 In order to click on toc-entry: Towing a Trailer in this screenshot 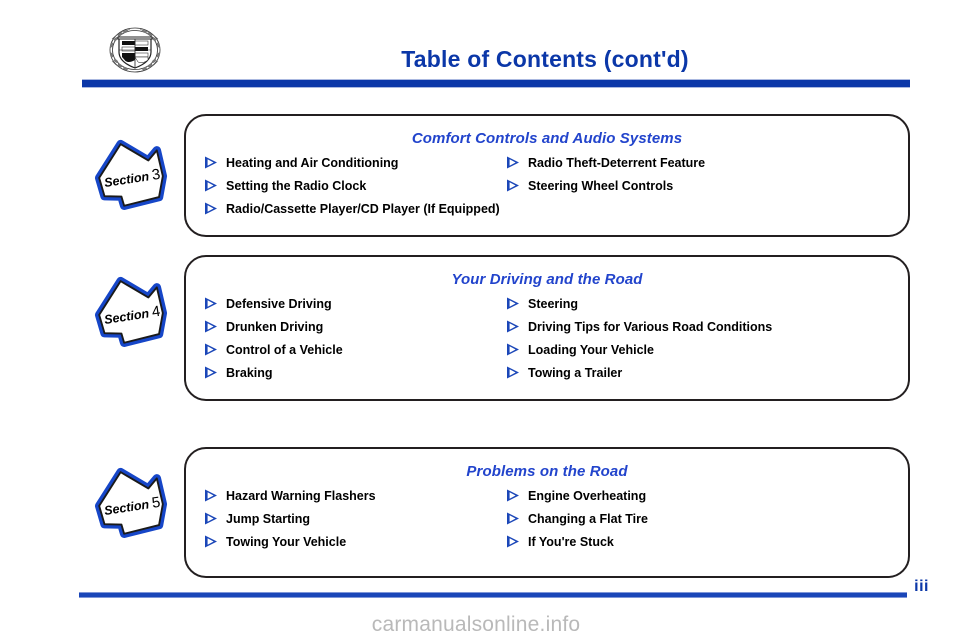, I will do `click(707, 373)`.